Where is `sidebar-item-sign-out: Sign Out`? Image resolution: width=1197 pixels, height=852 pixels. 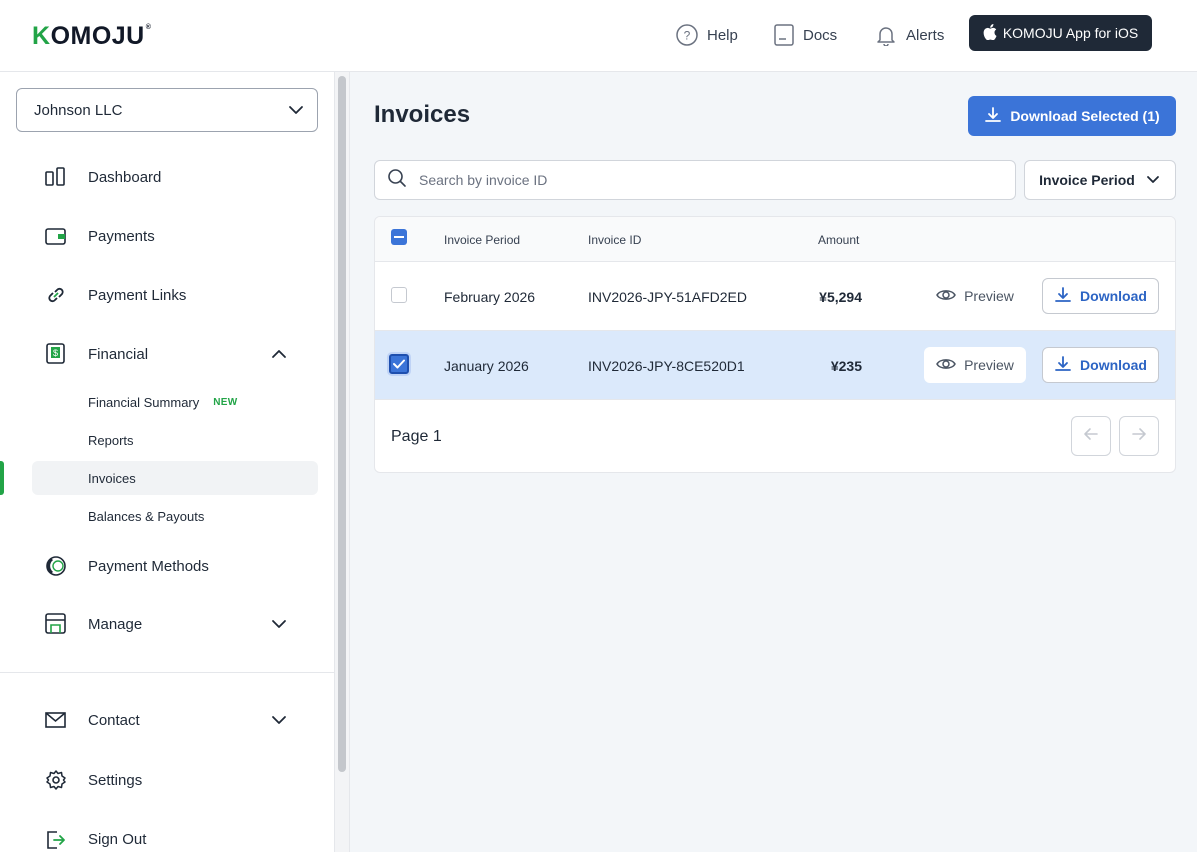 sidebar-item-sign-out: Sign Out is located at coordinates (174, 838).